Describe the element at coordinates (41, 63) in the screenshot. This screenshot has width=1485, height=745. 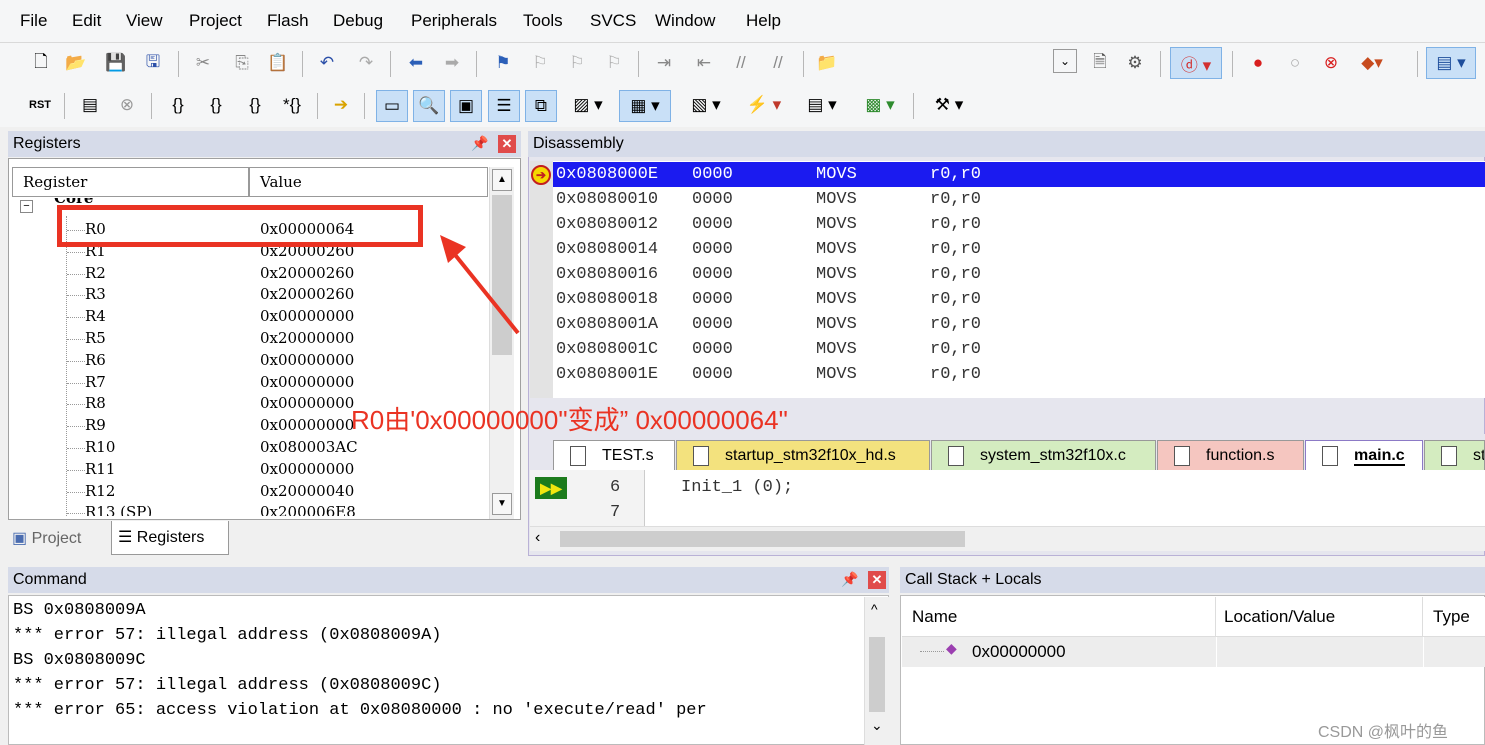
I see `new-file-icon: 🗋` at that location.